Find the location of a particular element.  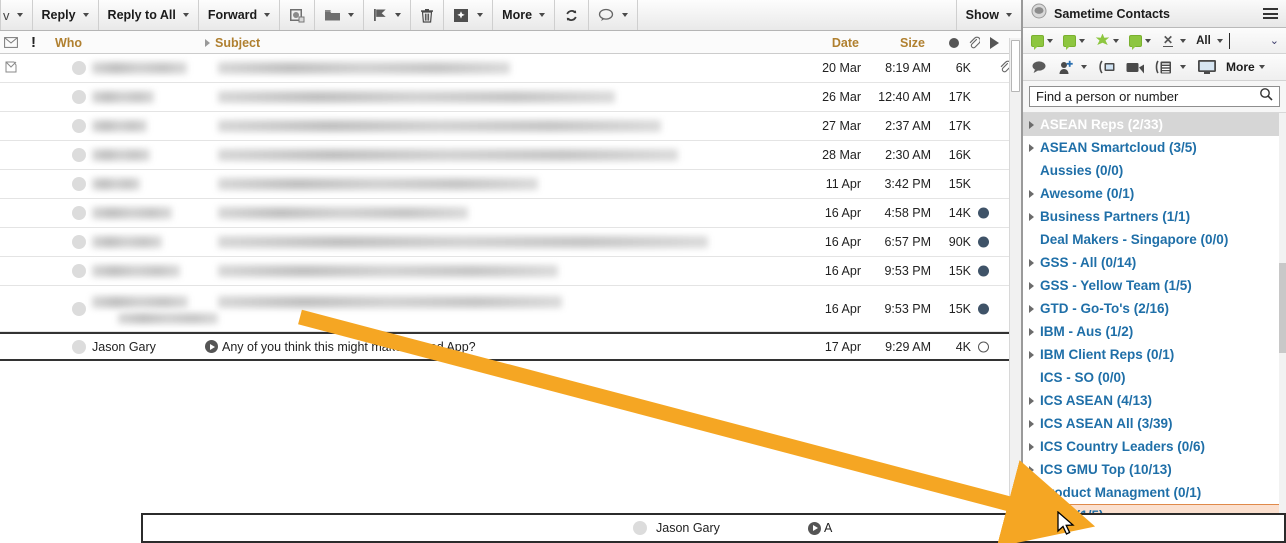

contact-group-item: ASEAN Smartcloud (3/5) is located at coordinates (1154, 147).